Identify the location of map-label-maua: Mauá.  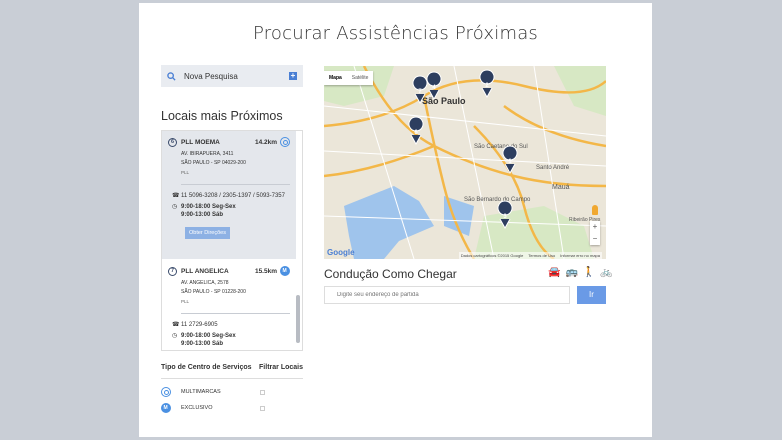
(561, 187).